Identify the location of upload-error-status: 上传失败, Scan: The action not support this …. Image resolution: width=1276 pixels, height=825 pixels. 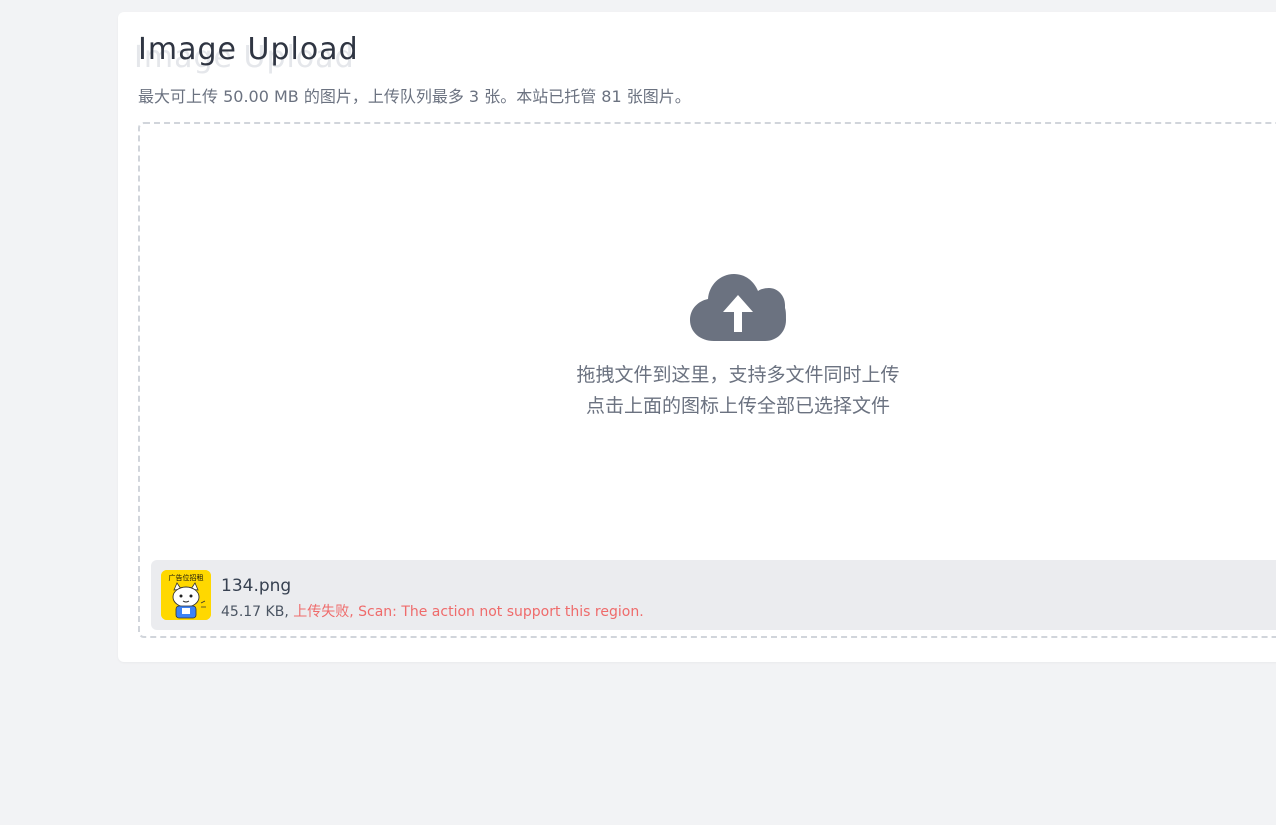
(468, 612).